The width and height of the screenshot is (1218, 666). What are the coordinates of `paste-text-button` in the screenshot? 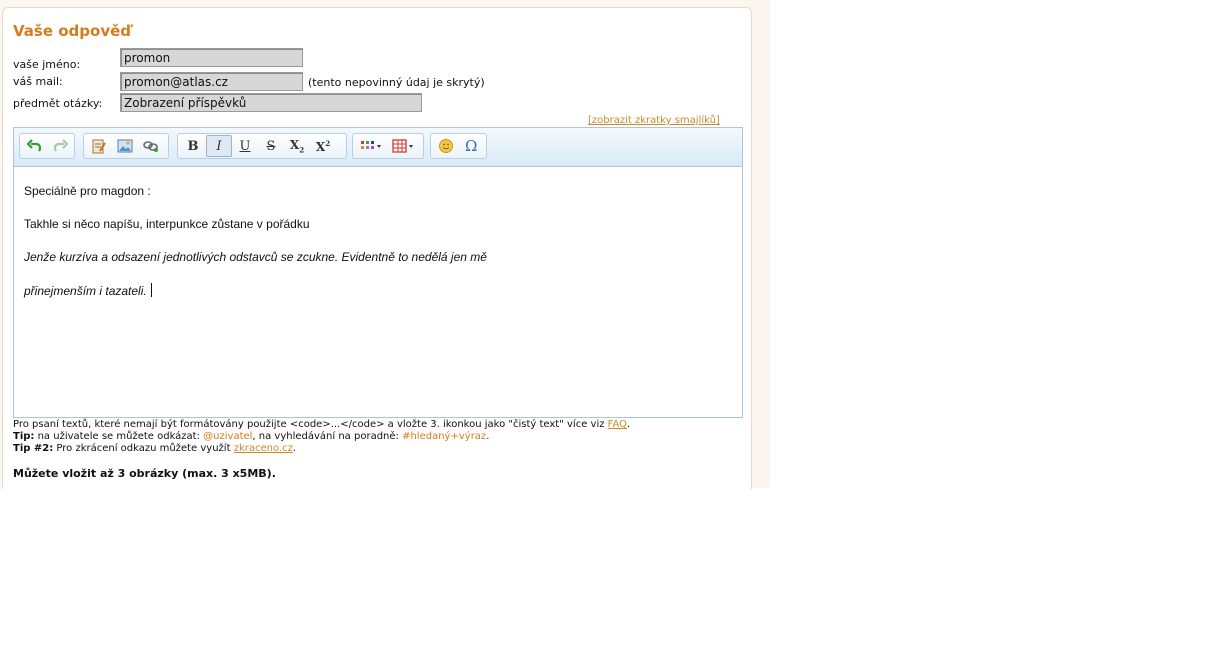 It's located at (99, 146).